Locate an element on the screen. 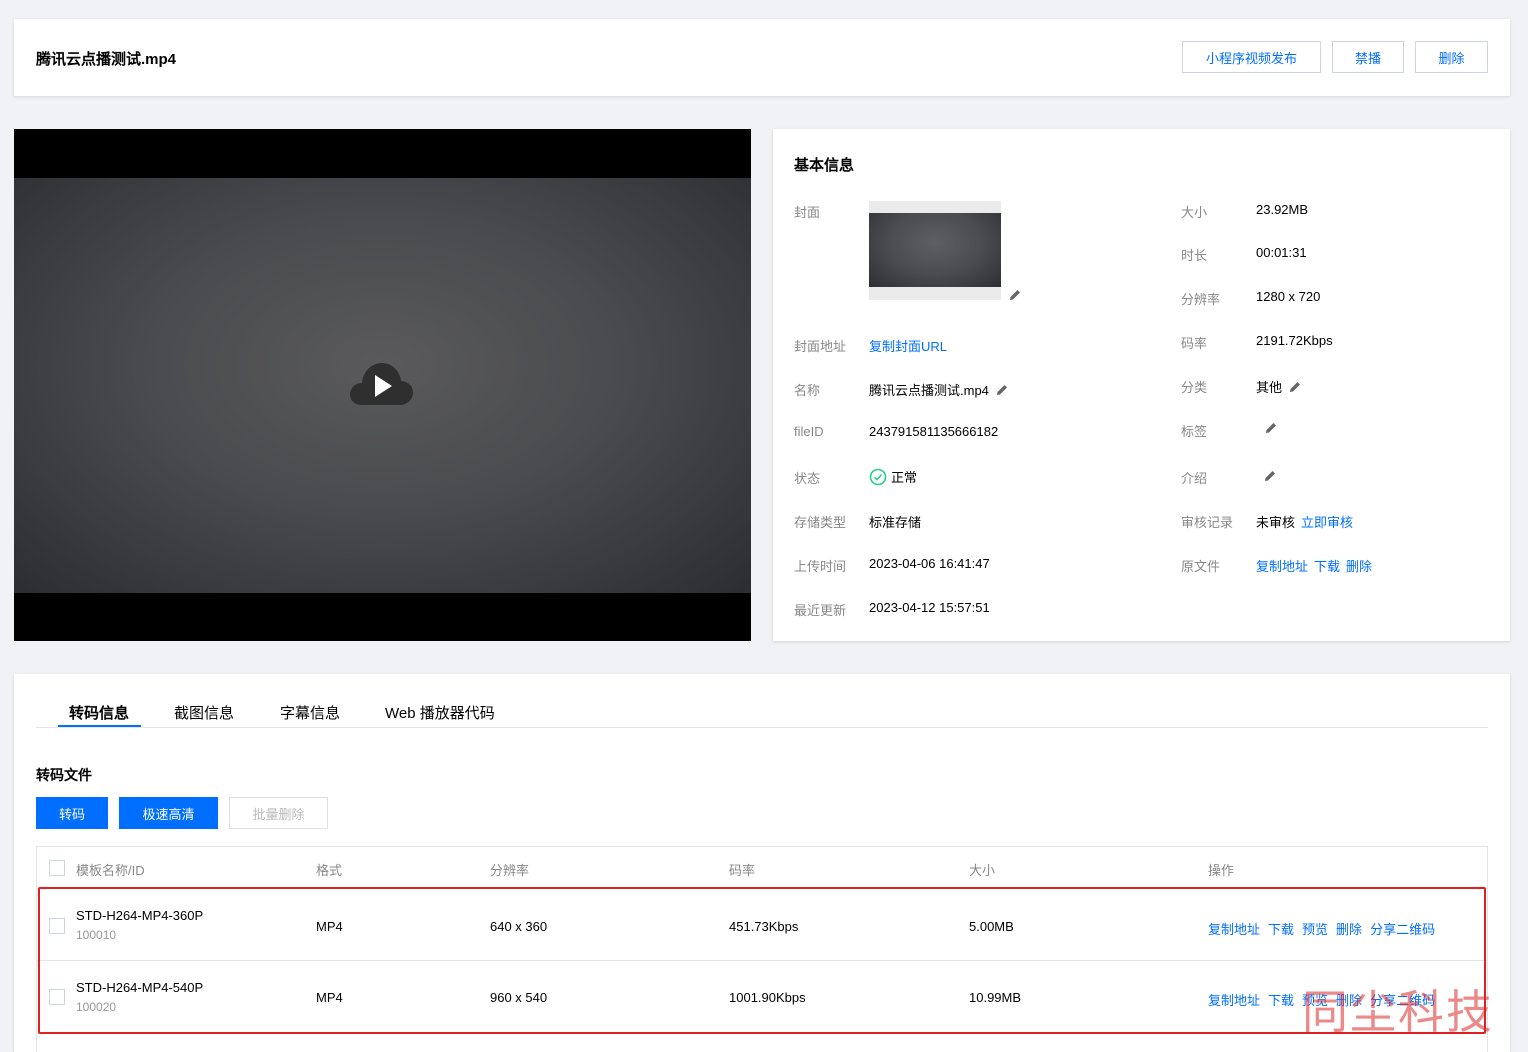 The width and height of the screenshot is (1528, 1052). review-now-link: 立即审核 is located at coordinates (1327, 521).